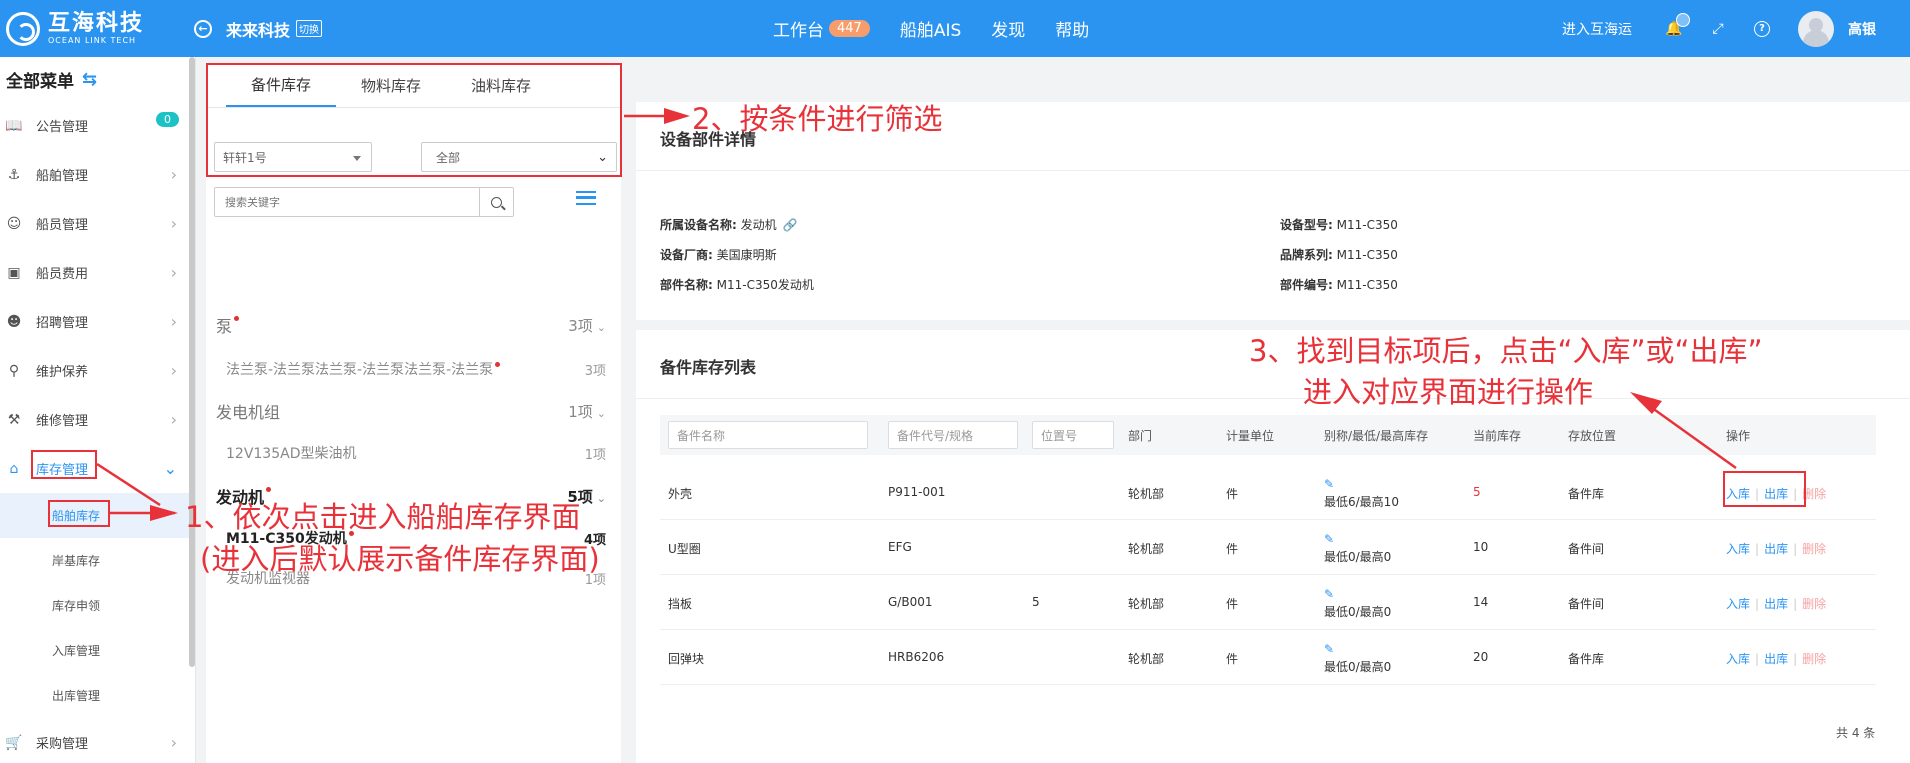 The width and height of the screenshot is (1910, 763). Describe the element at coordinates (52, 80) in the screenshot. I see `menu-title: 全部菜单 ⇆` at that location.